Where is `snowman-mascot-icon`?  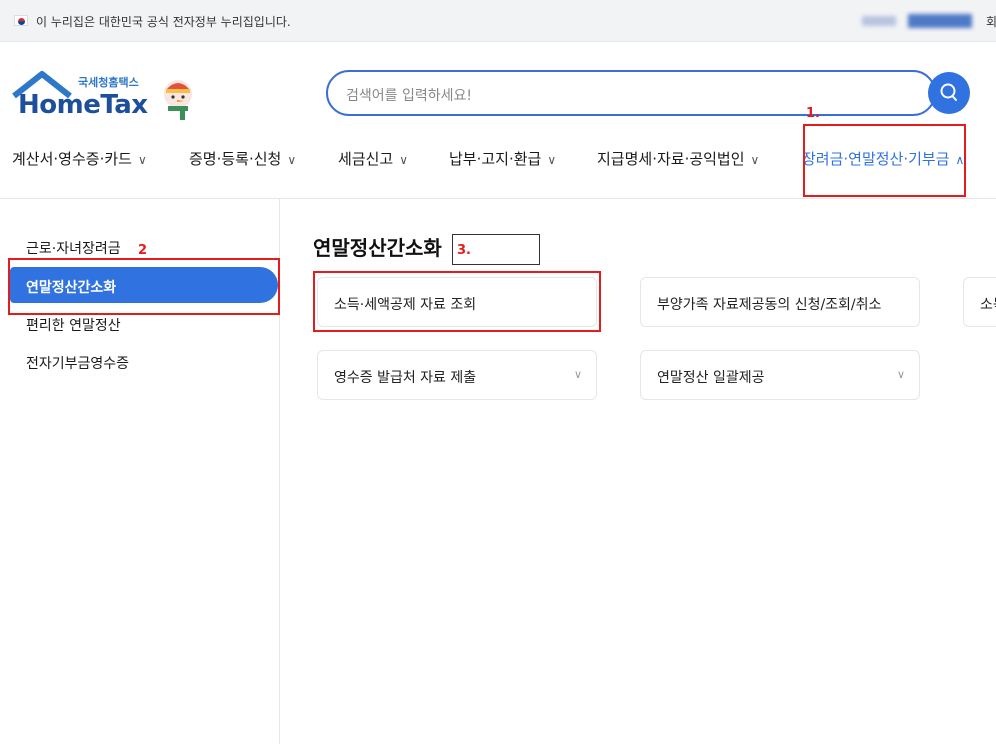
snowman-mascot-icon is located at coordinates (178, 100).